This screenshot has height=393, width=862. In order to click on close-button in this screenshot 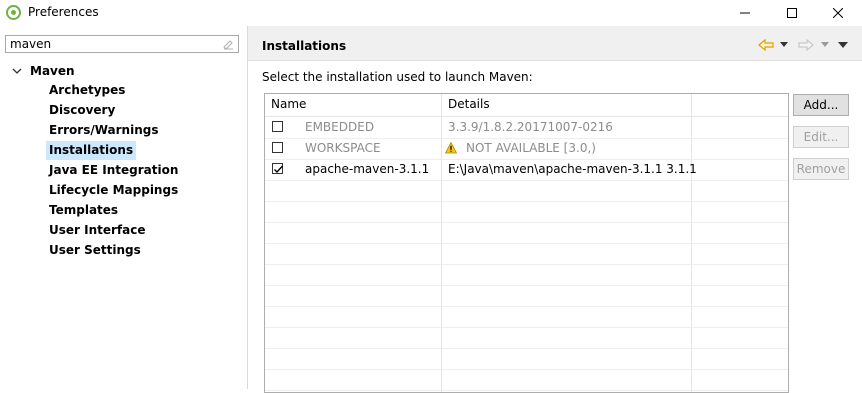, I will do `click(838, 13)`.